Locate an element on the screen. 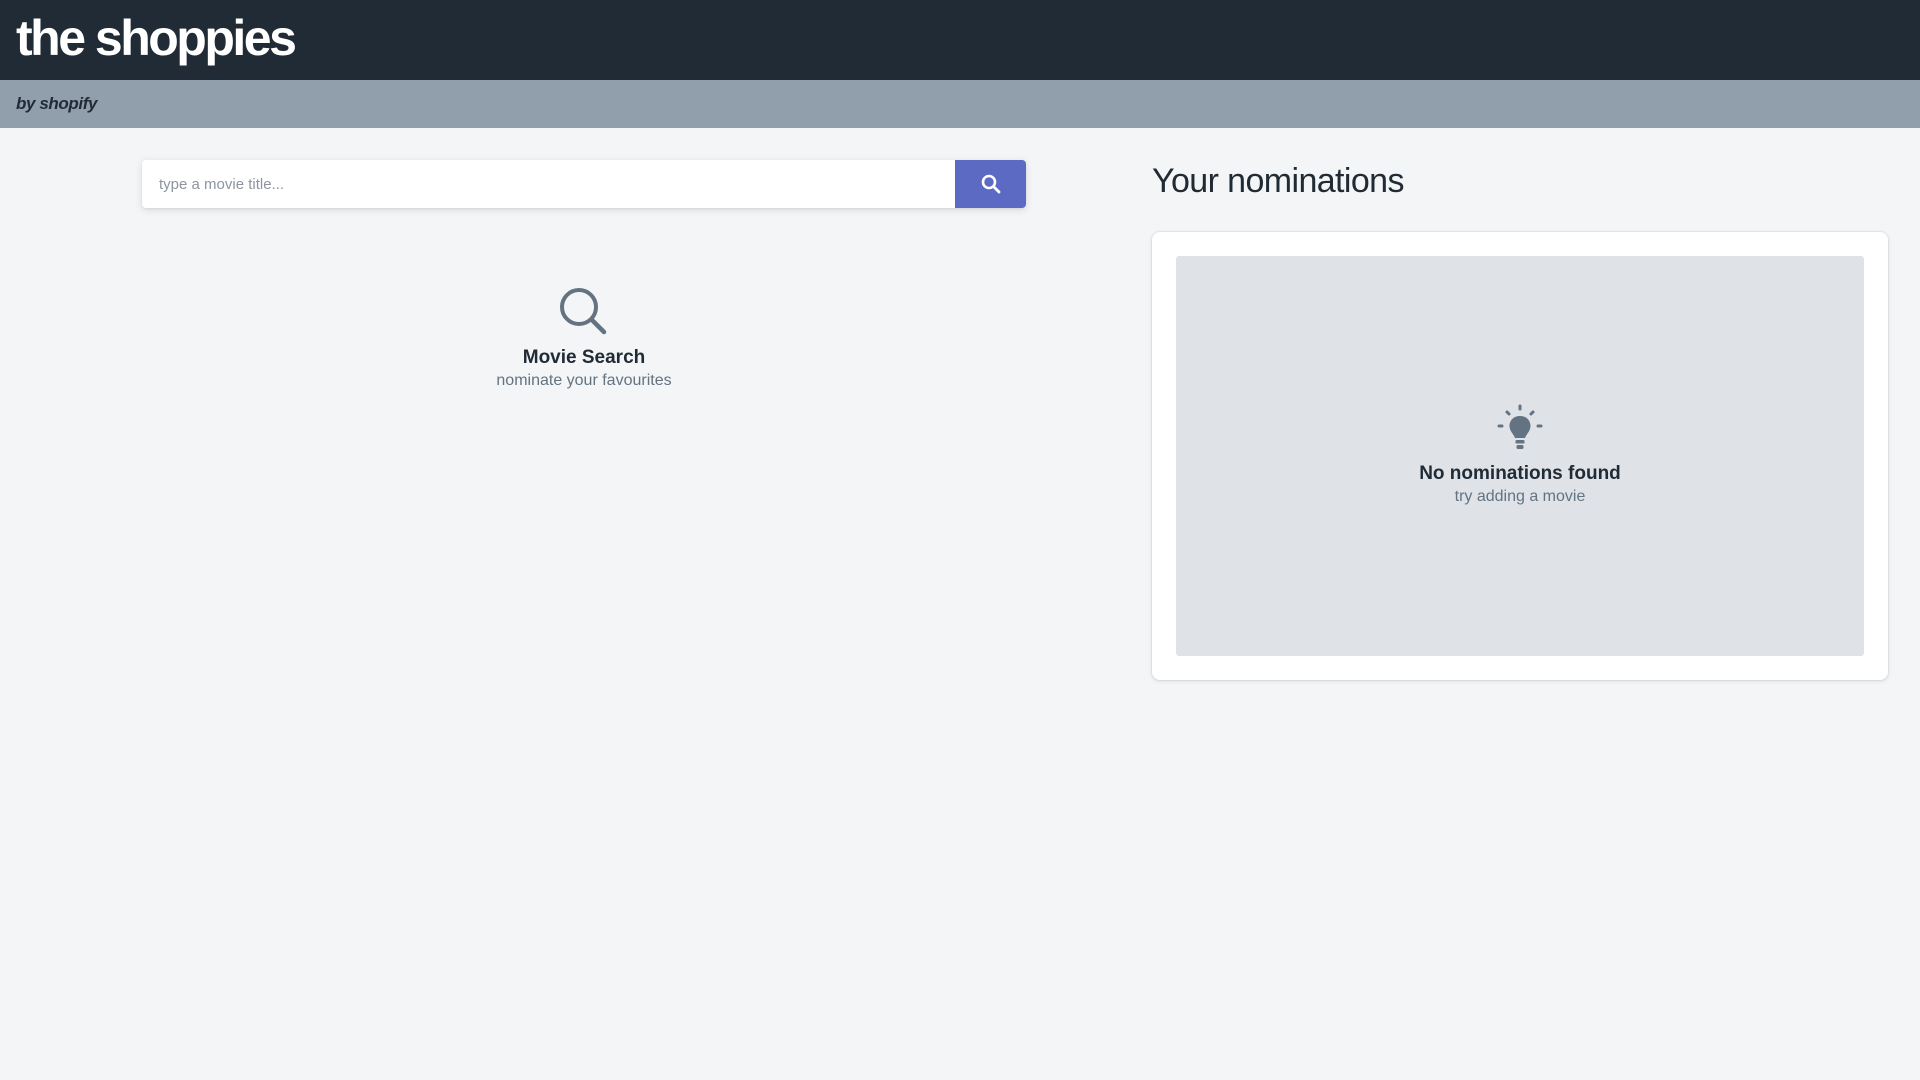 The width and height of the screenshot is (1920, 1080). search-icon is located at coordinates (991, 184).